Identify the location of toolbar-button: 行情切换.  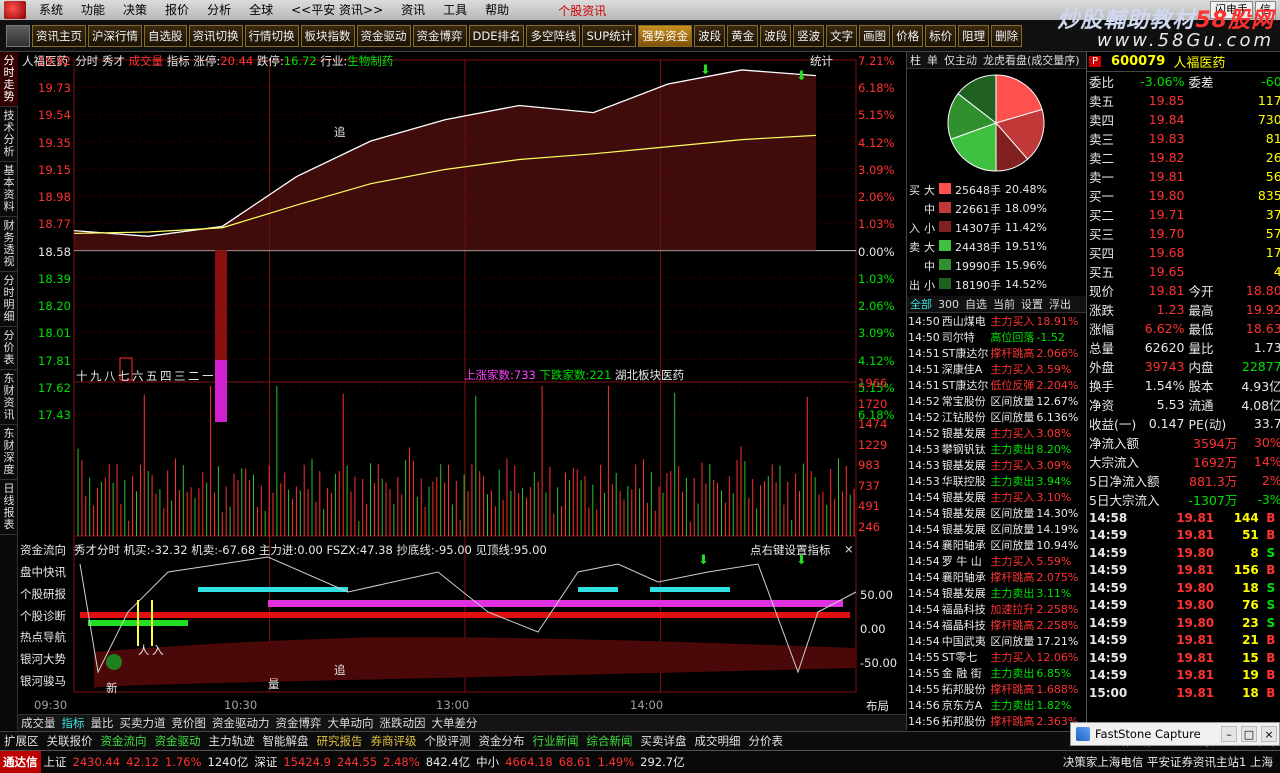
(271, 35).